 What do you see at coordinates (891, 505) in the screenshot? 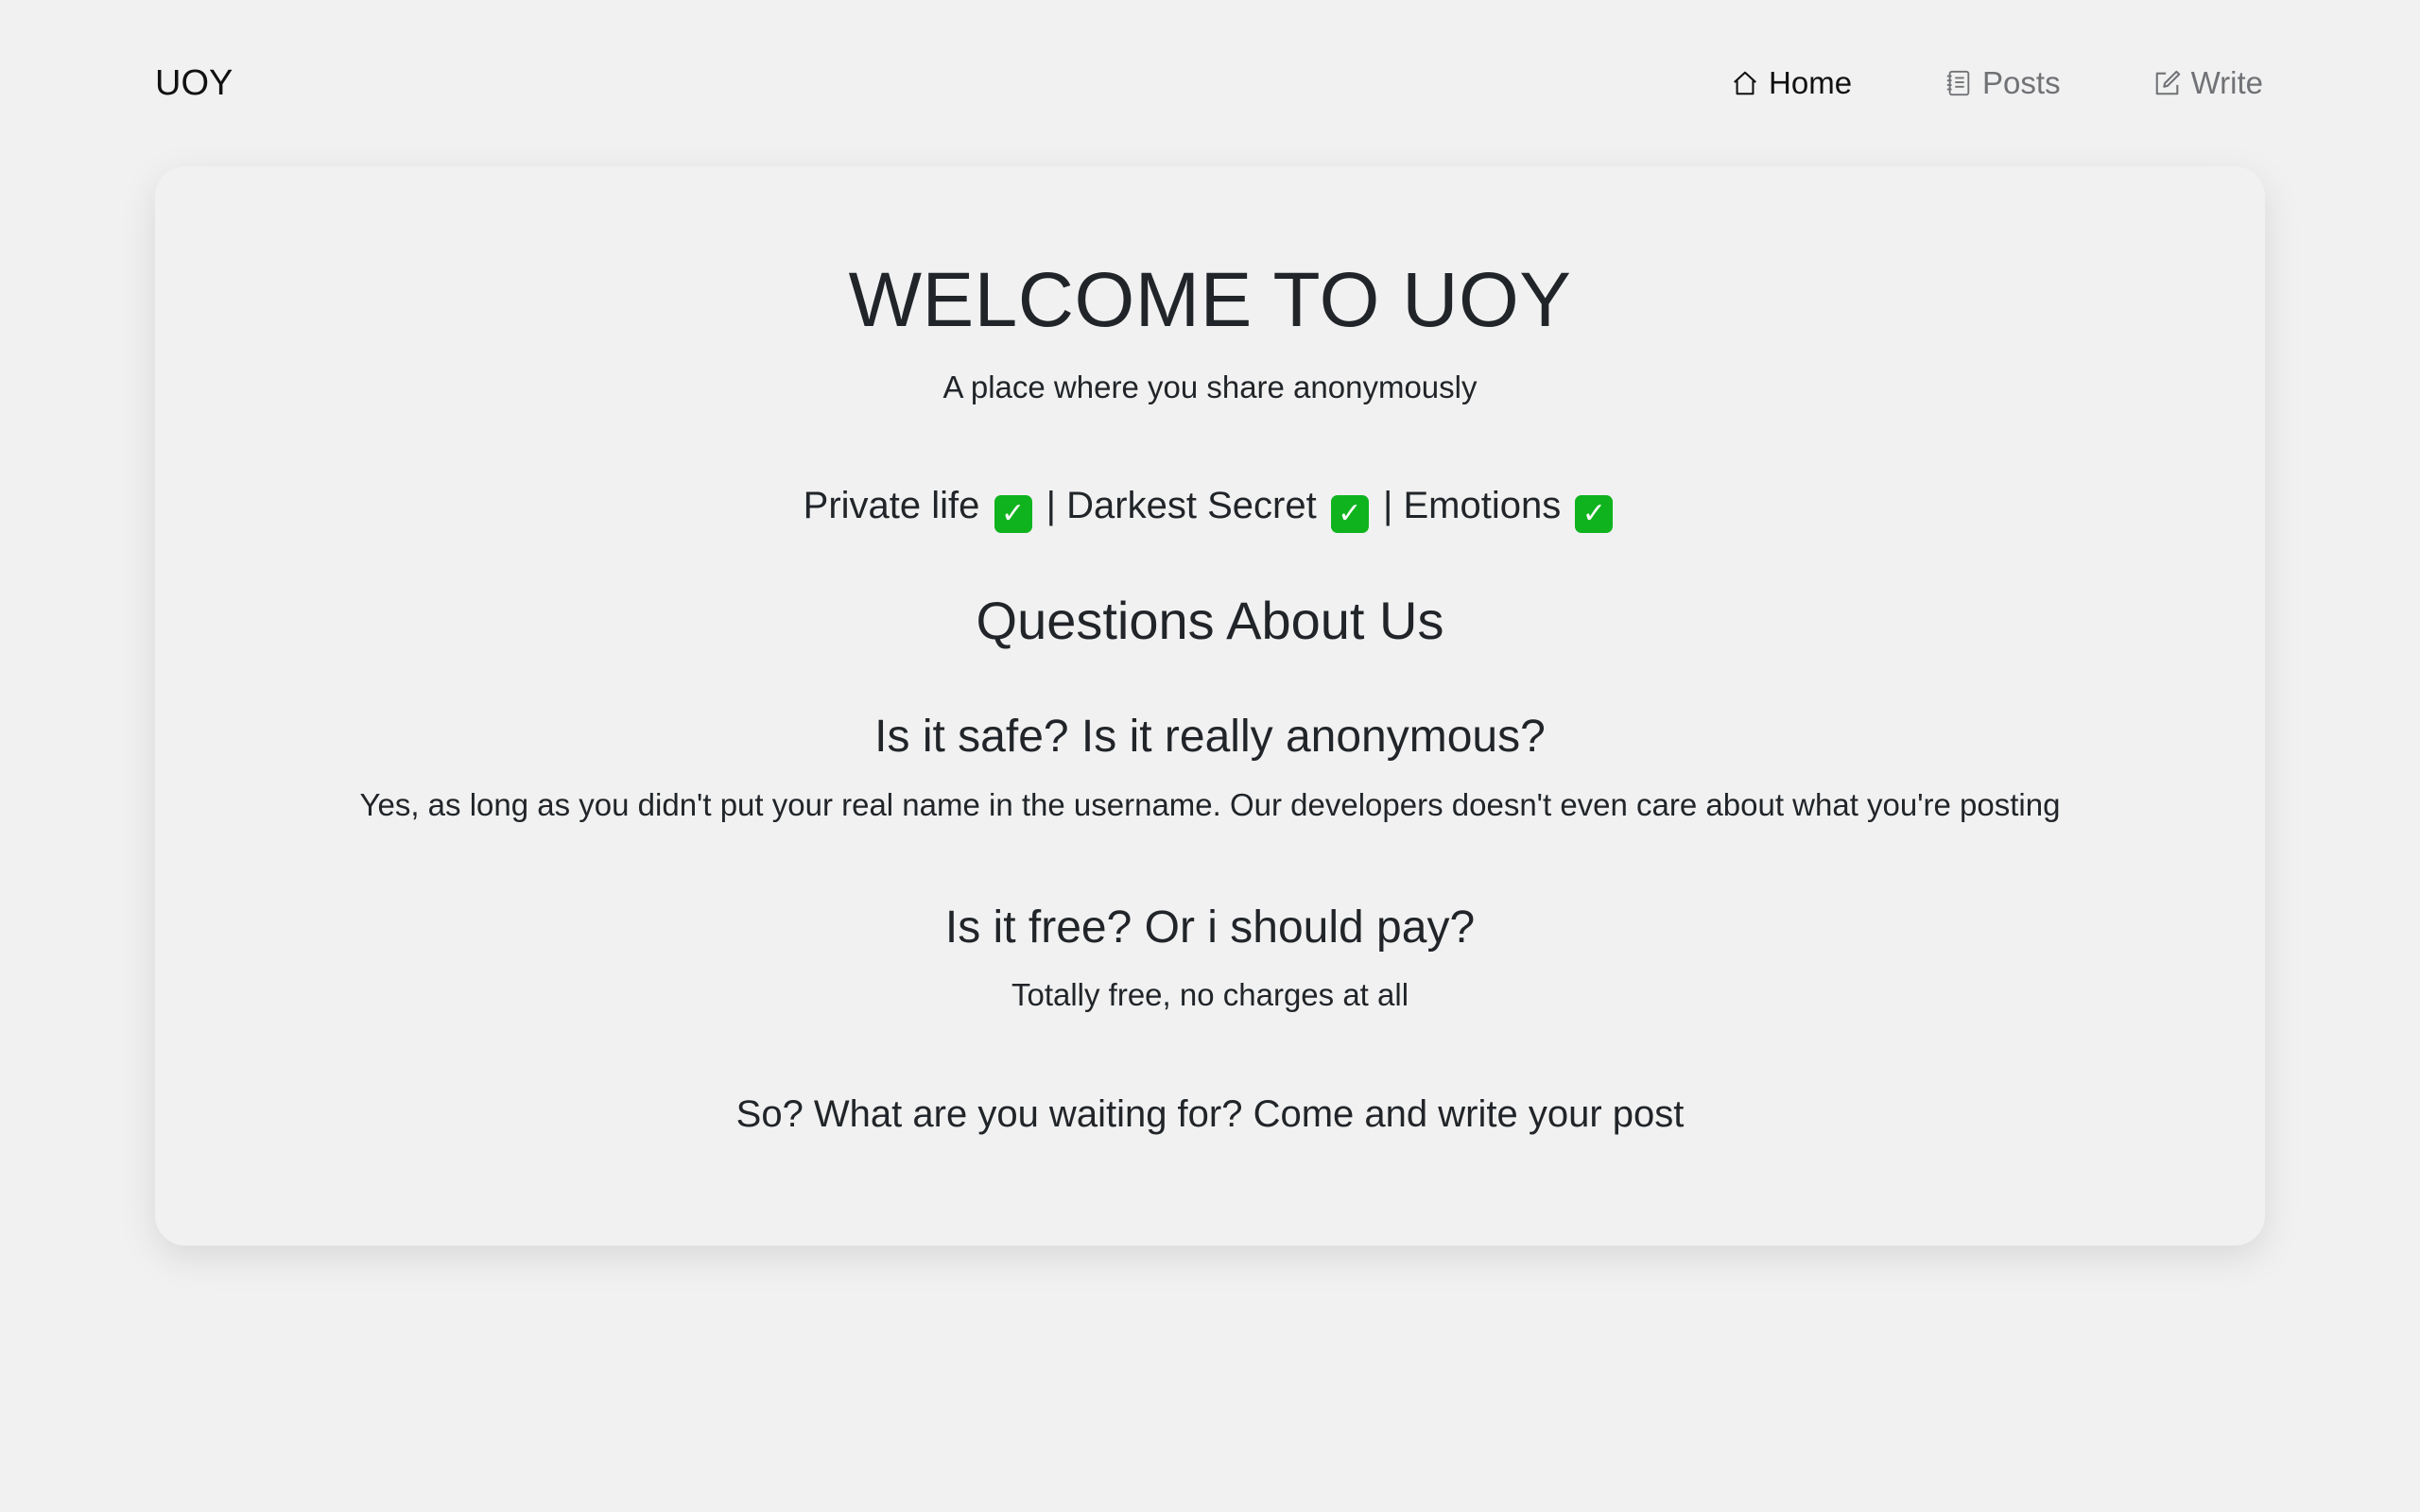
I see `feature-private-life: Private life` at bounding box center [891, 505].